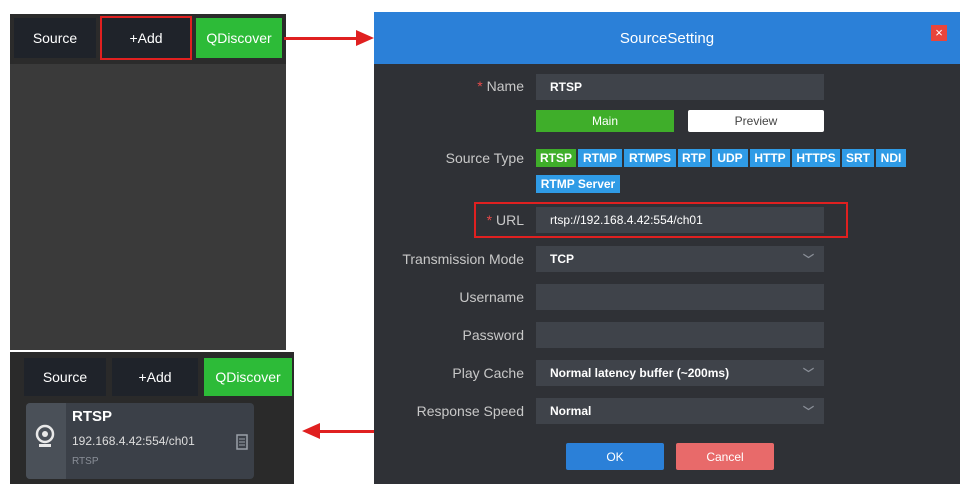 The image size is (960, 484). Describe the element at coordinates (650, 158) in the screenshot. I see `source-type-rtmps: RTMPS` at that location.